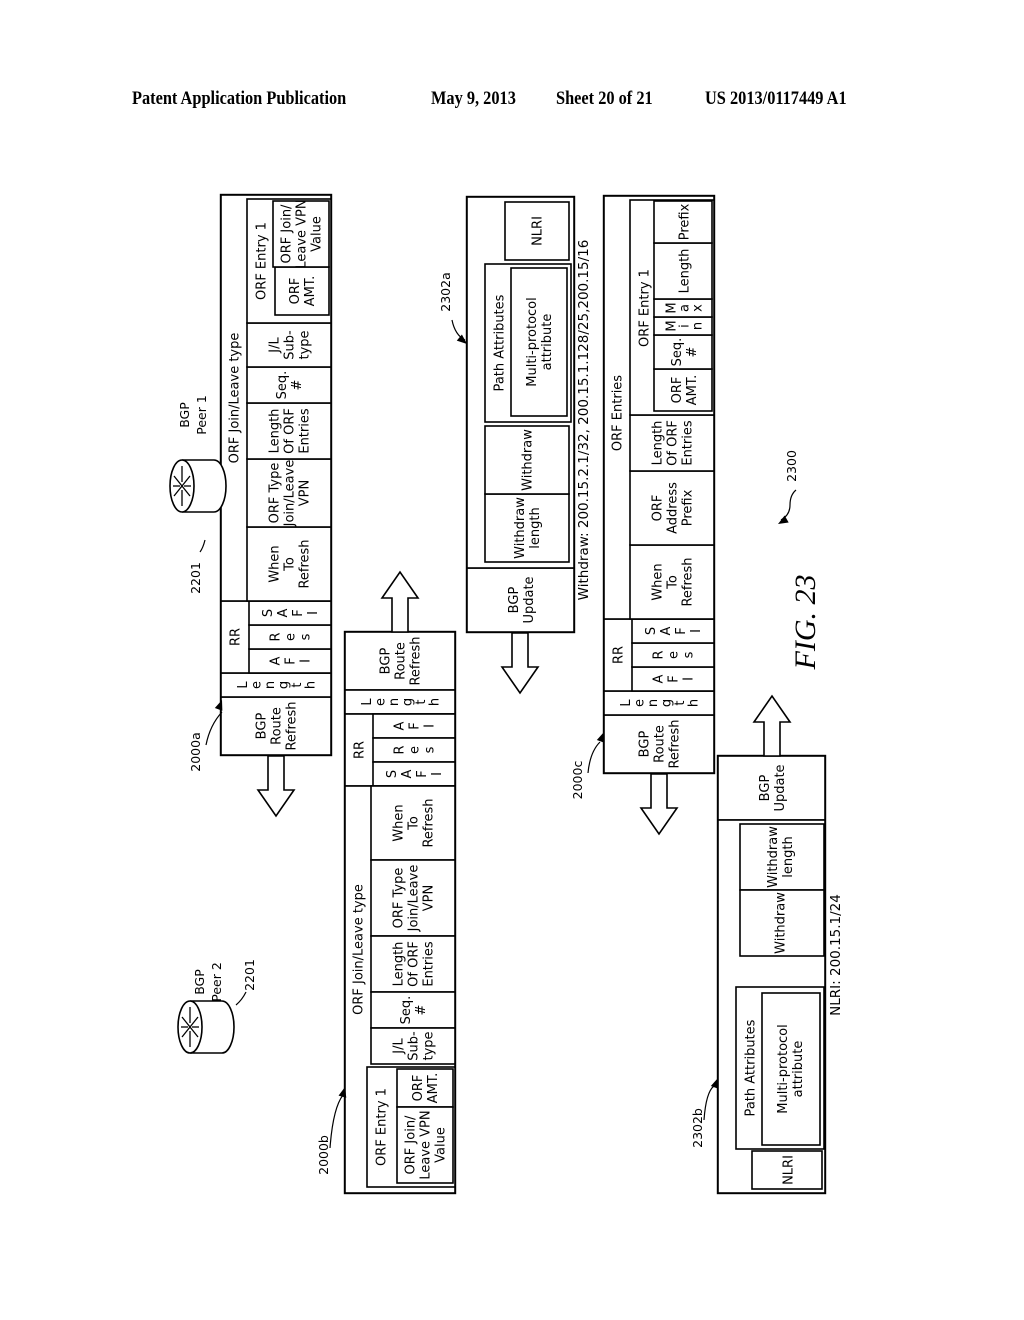 The height and width of the screenshot is (1320, 1024). What do you see at coordinates (658, 508) in the screenshot?
I see `orf-address-prefix-label-line: ORF` at bounding box center [658, 508].